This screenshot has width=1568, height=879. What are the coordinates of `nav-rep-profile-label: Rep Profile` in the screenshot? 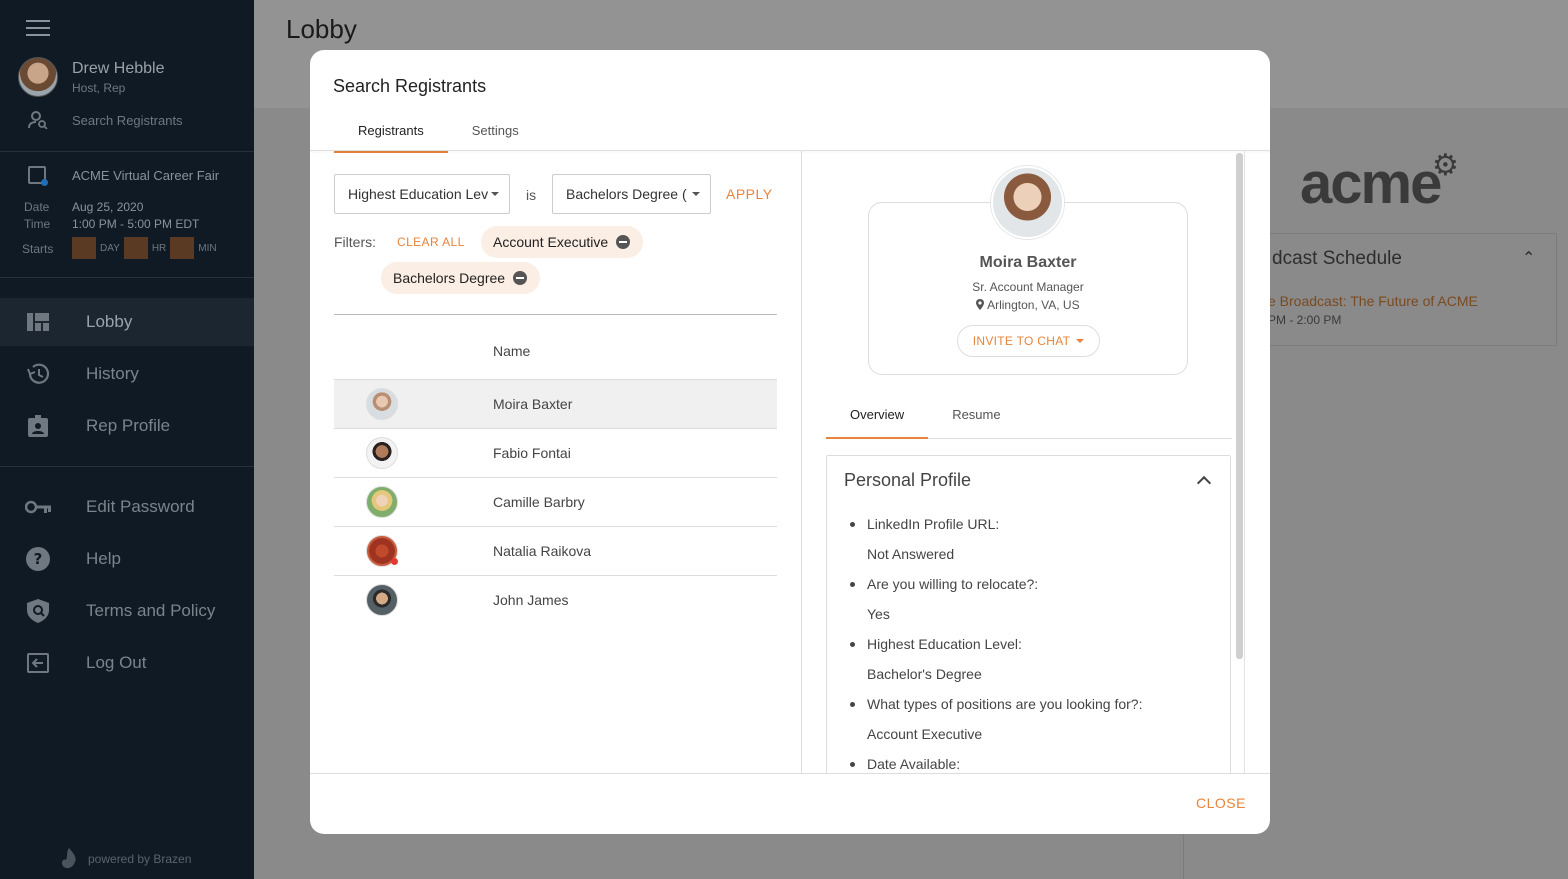 It's located at (128, 425).